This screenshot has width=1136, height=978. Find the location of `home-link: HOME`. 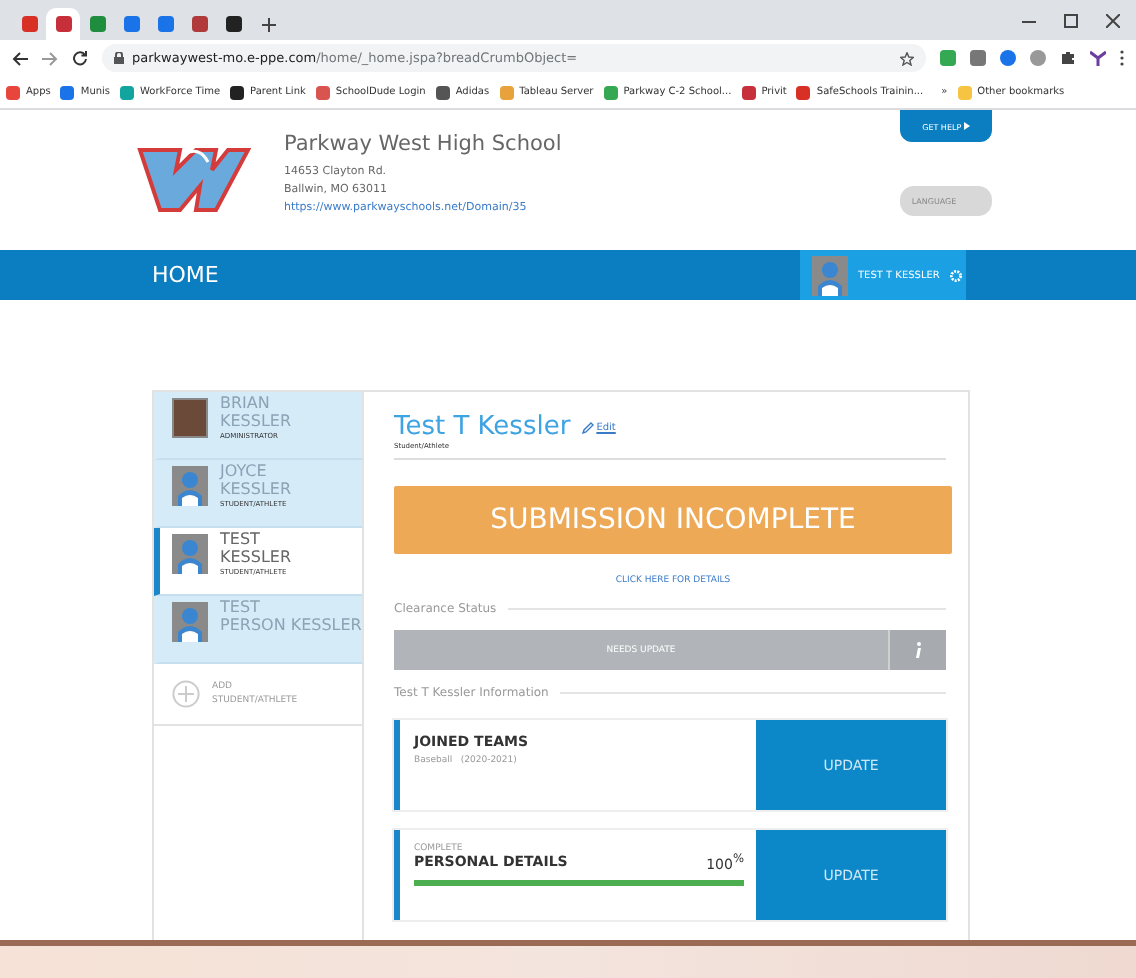

home-link: HOME is located at coordinates (185, 275).